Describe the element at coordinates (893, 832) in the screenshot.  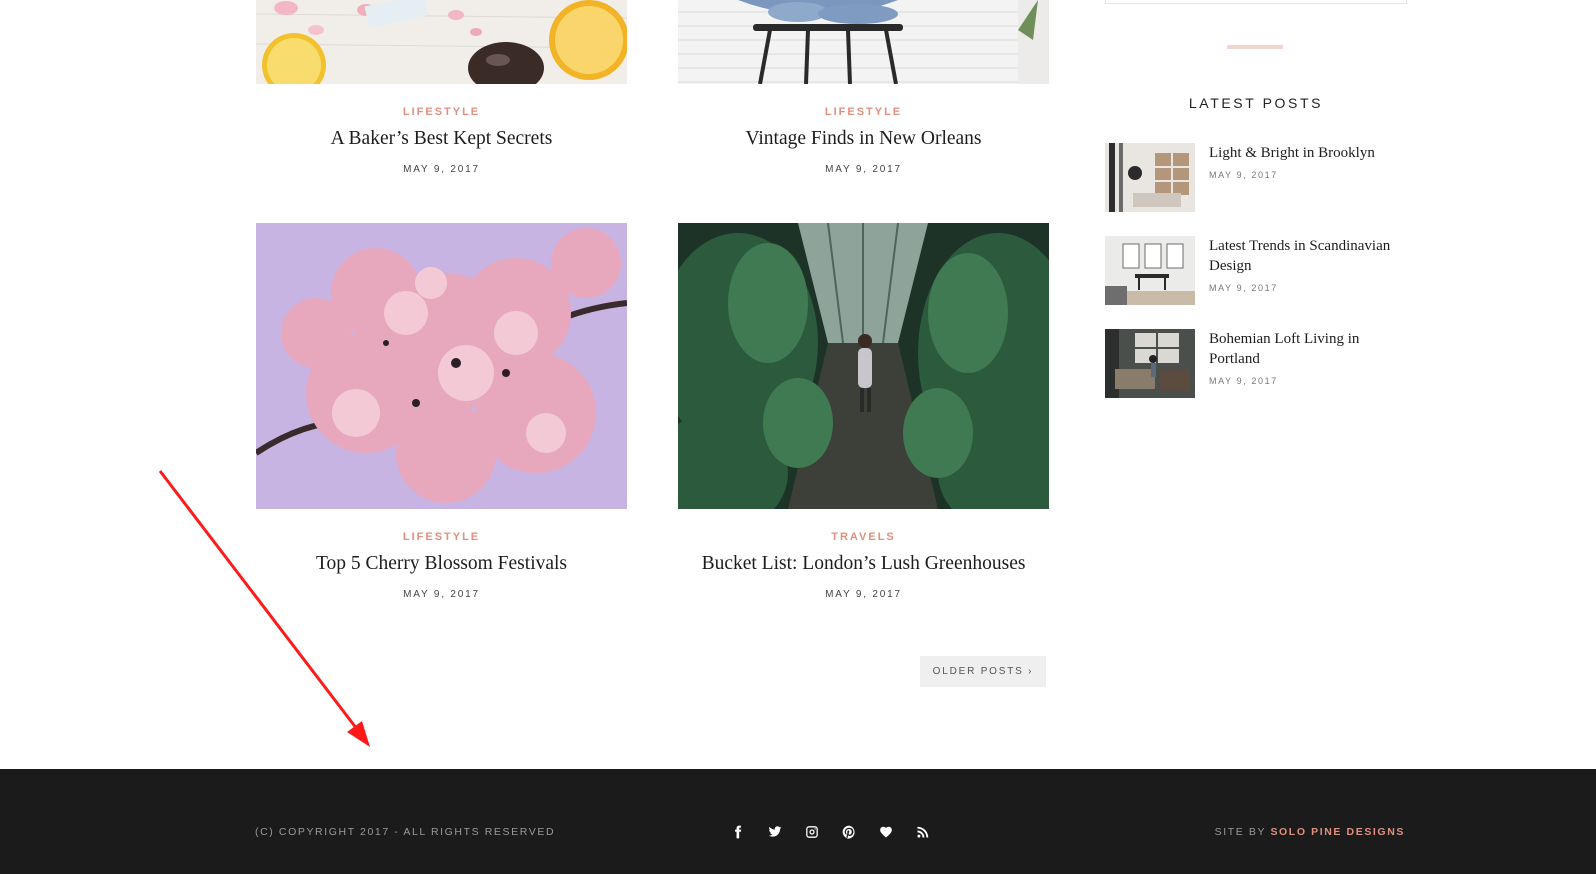
I see `bloglovin-heart-icon` at that location.